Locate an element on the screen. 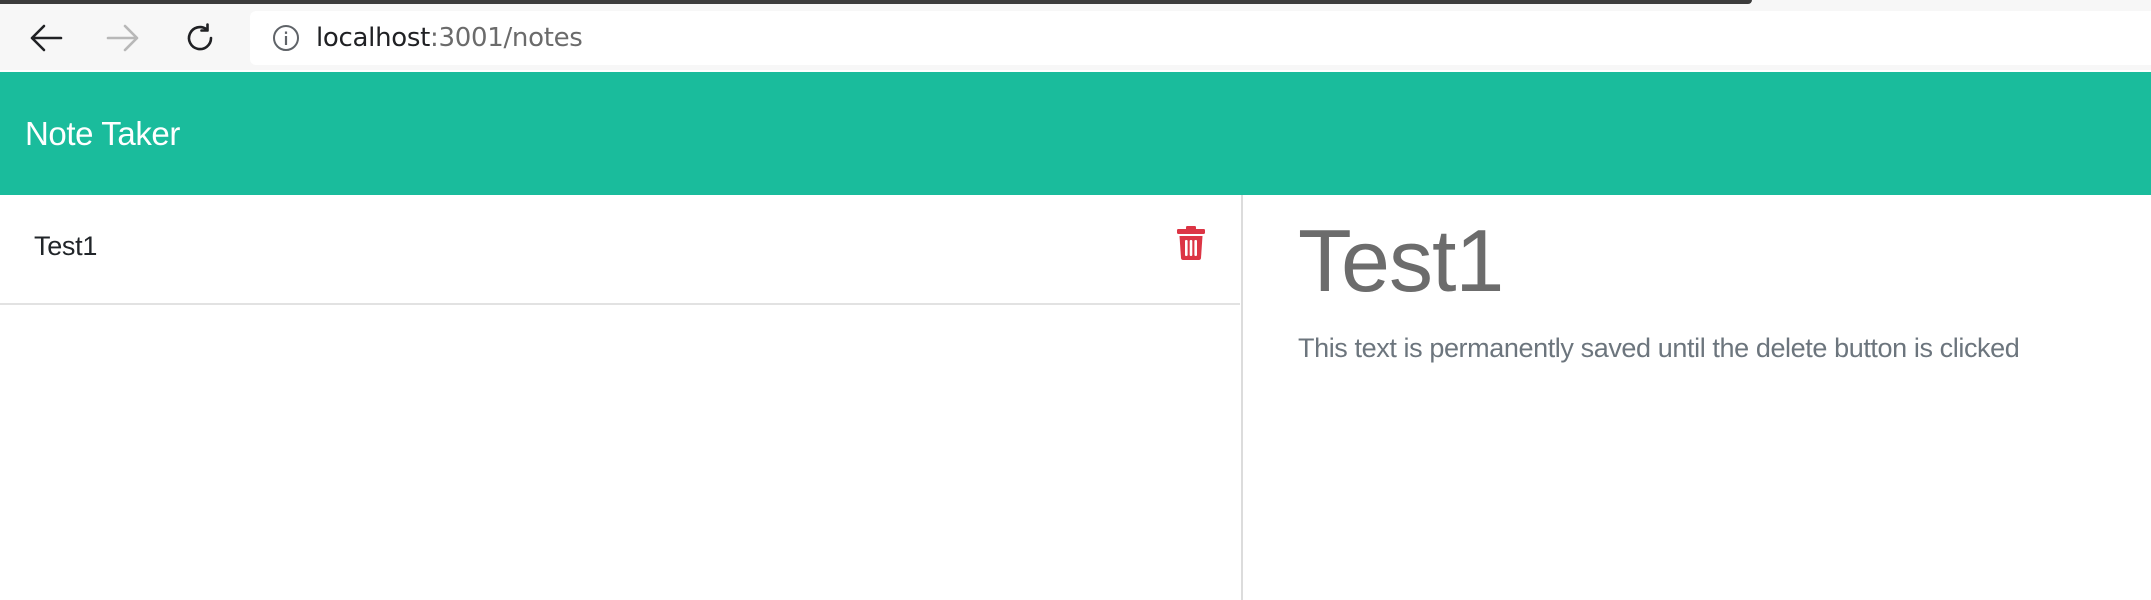 This screenshot has width=2151, height=600. back-button is located at coordinates (46, 38).